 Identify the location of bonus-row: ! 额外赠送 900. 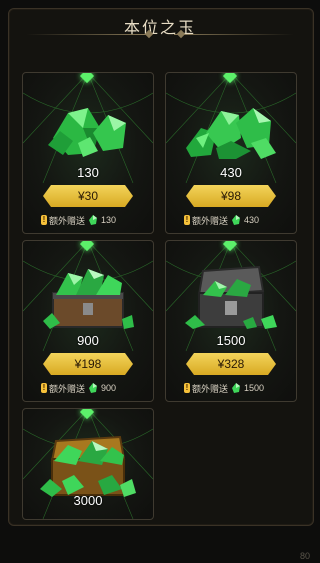
(78, 388).